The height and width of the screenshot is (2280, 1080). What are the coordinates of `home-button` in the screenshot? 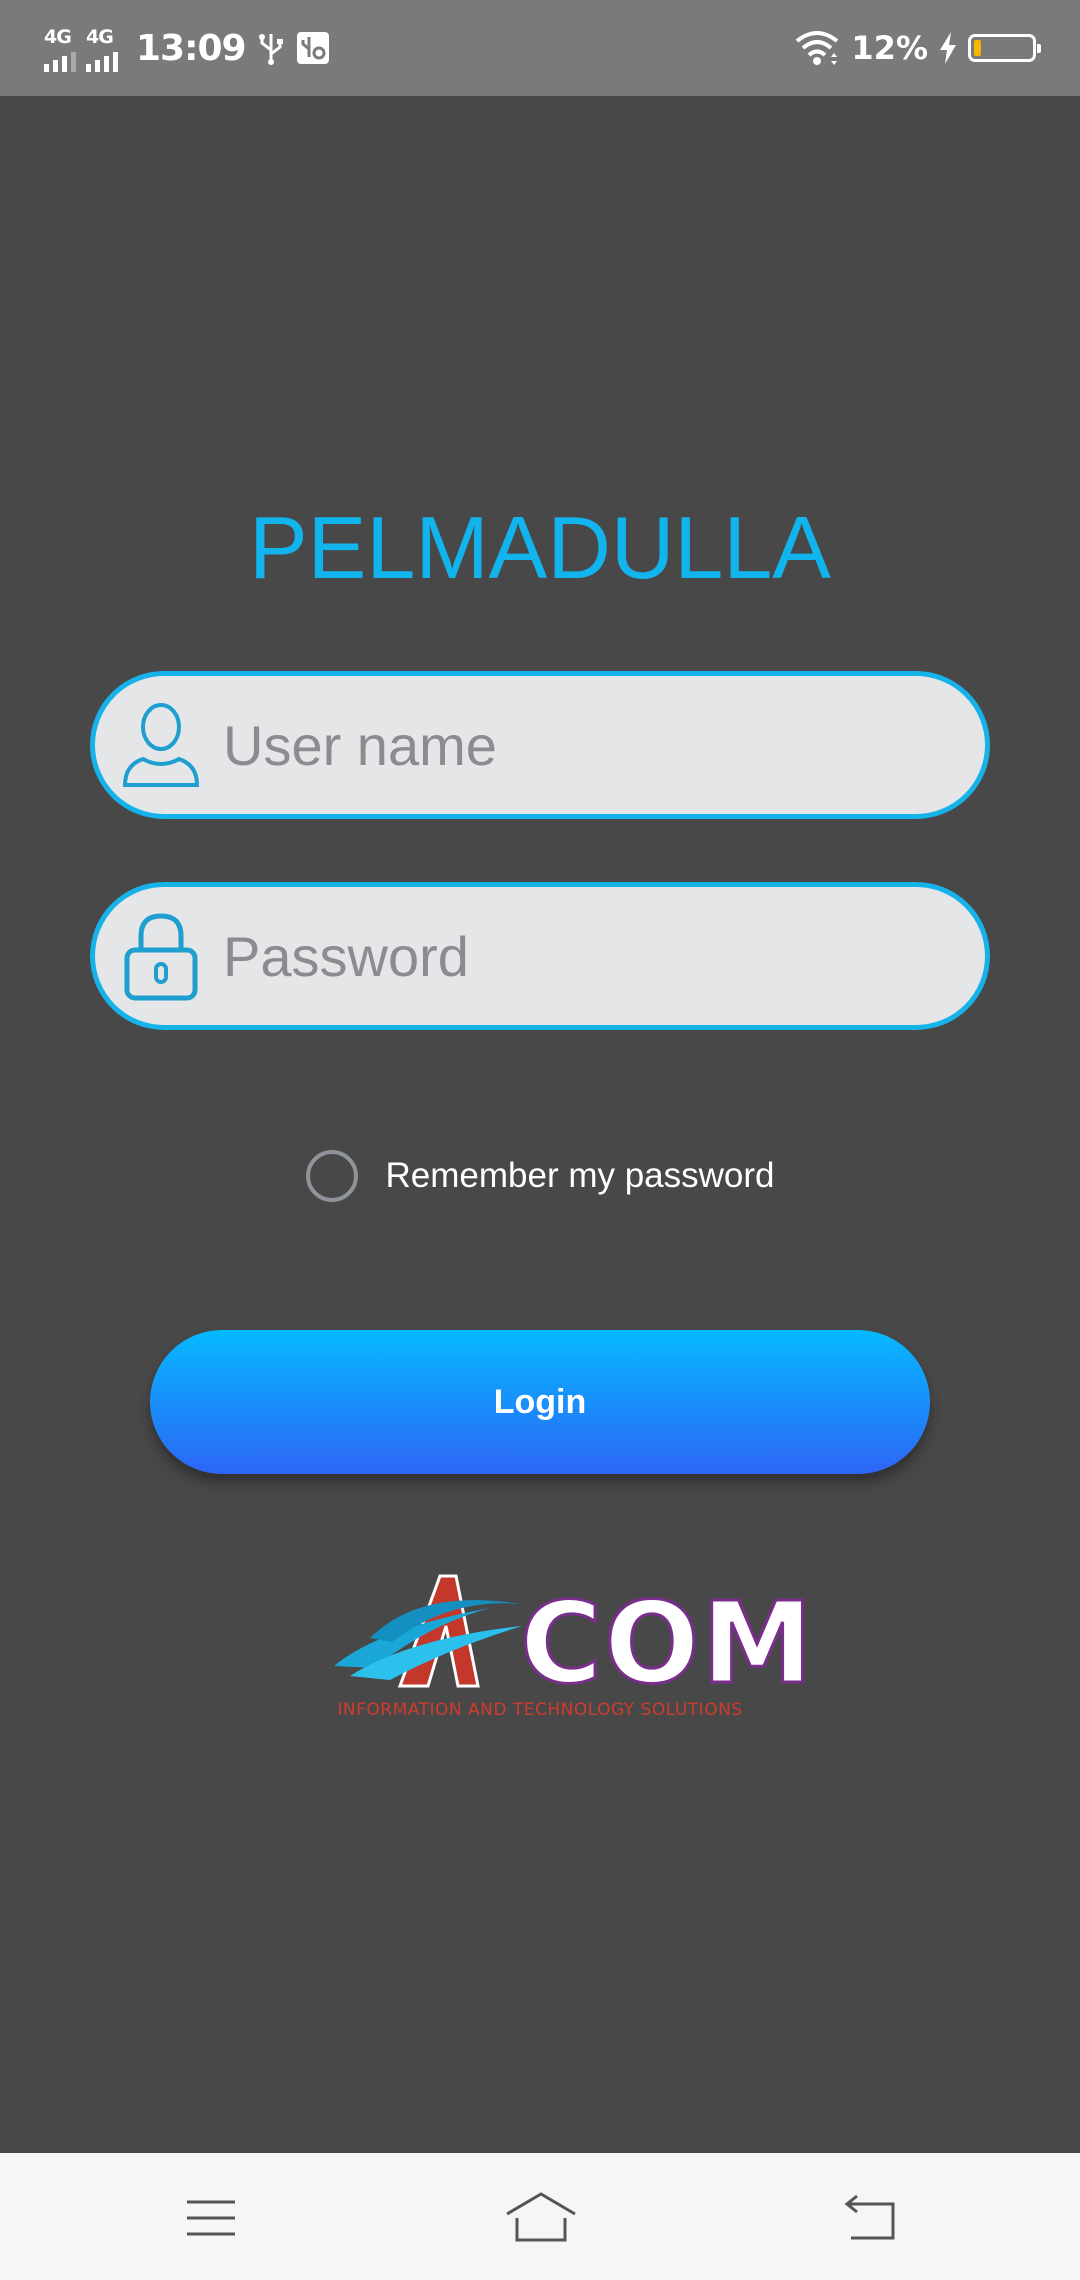 It's located at (541, 2218).